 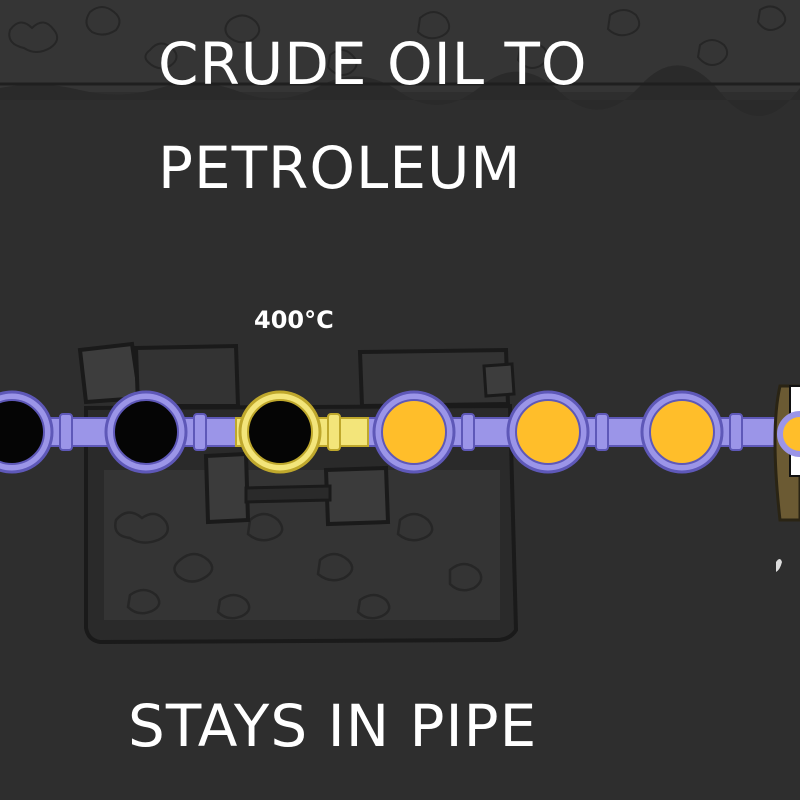 I want to click on temperature-label: 400°C, so click(x=294, y=320).